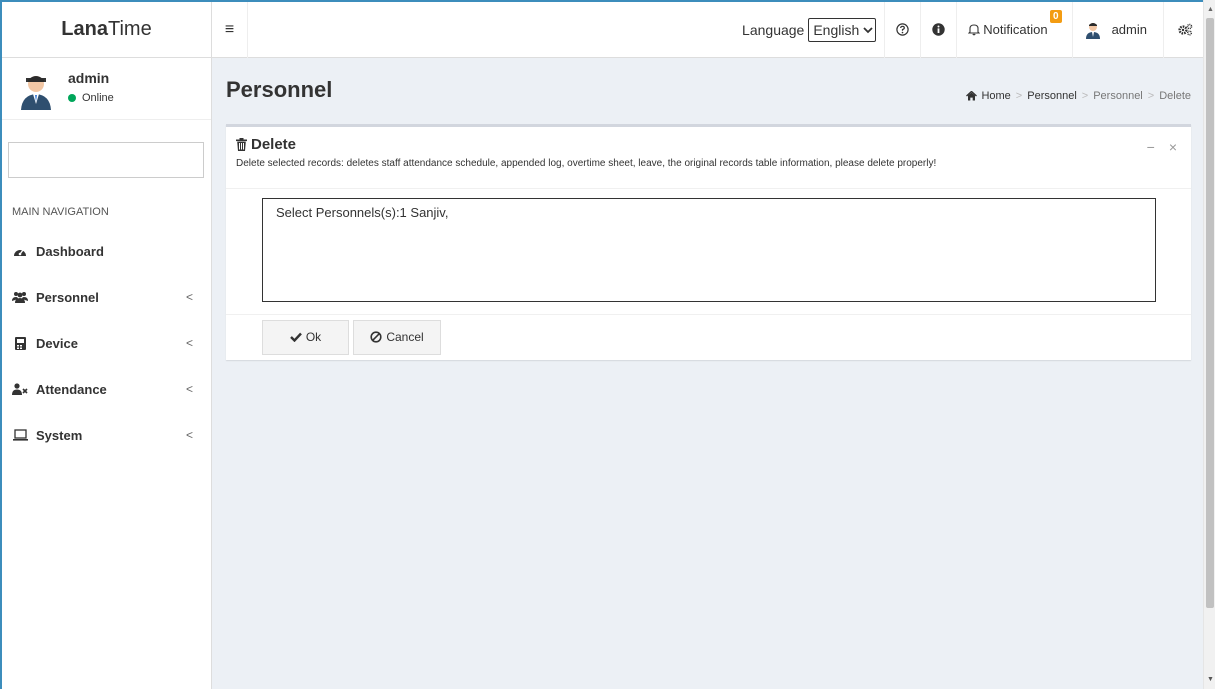 The image size is (1215, 689). I want to click on breadcrumb-home: Home, so click(995, 96).